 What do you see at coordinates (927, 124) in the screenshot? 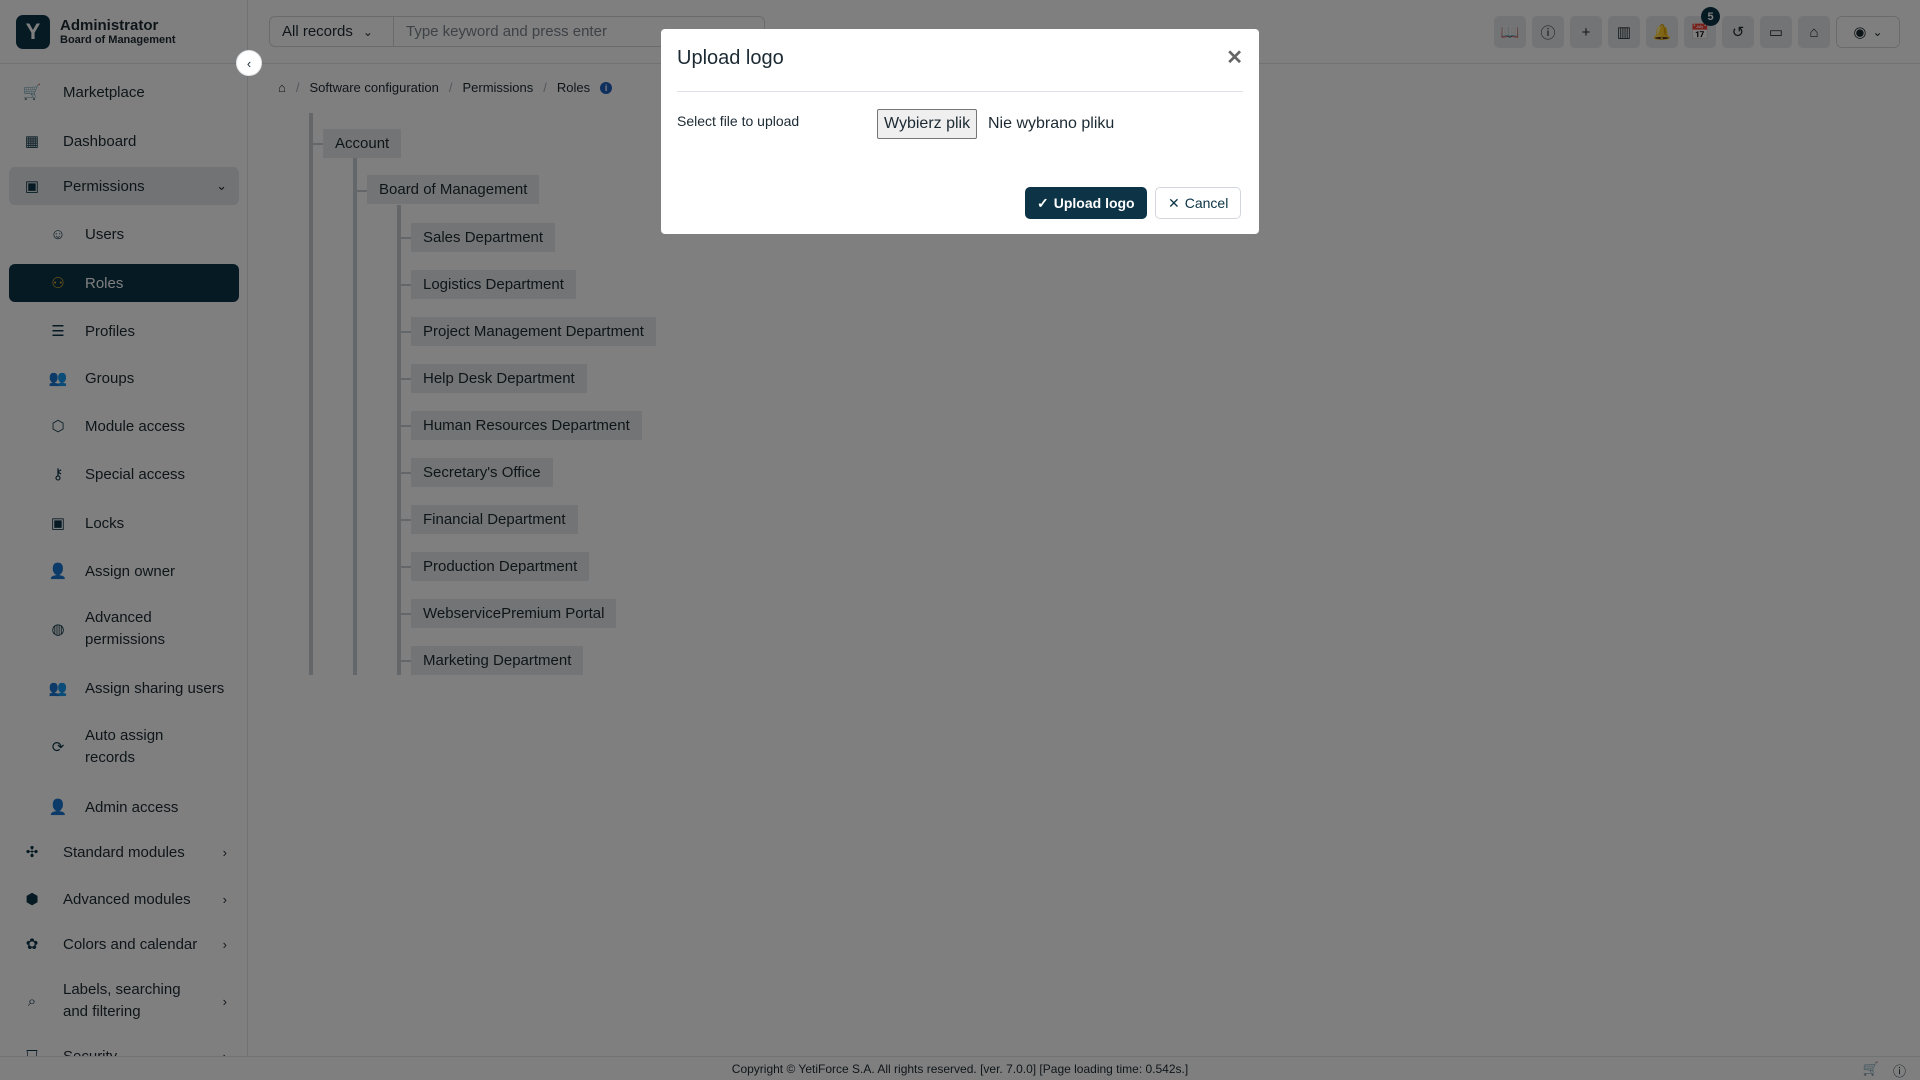
I see `choose-file-button: Wybierz plik` at bounding box center [927, 124].